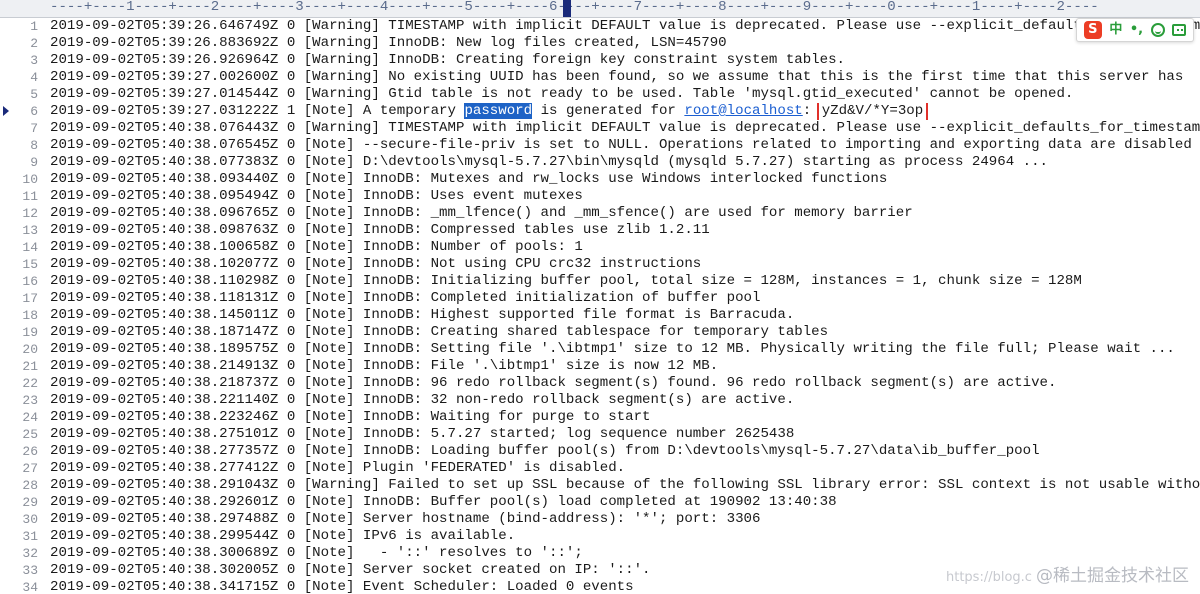 This screenshot has width=1200, height=594. What do you see at coordinates (30, 451) in the screenshot?
I see `line-number: 26` at bounding box center [30, 451].